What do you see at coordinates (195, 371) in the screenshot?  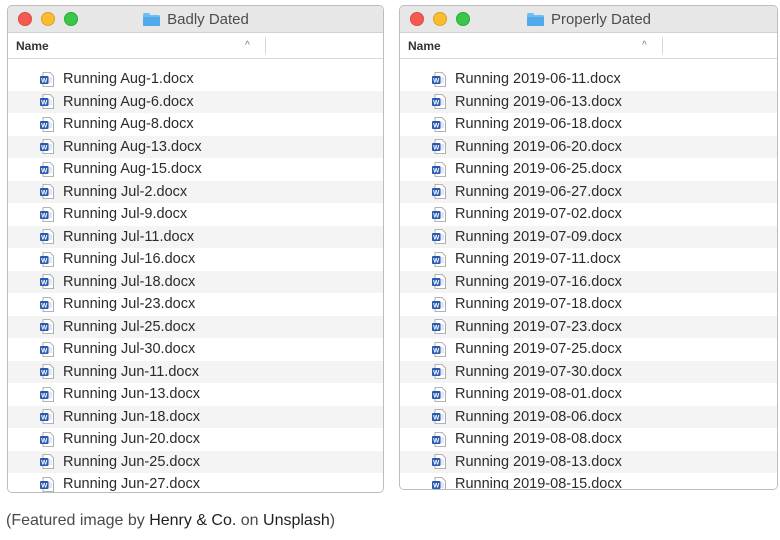 I see `file-row: W Running Jun-11.docx` at bounding box center [195, 371].